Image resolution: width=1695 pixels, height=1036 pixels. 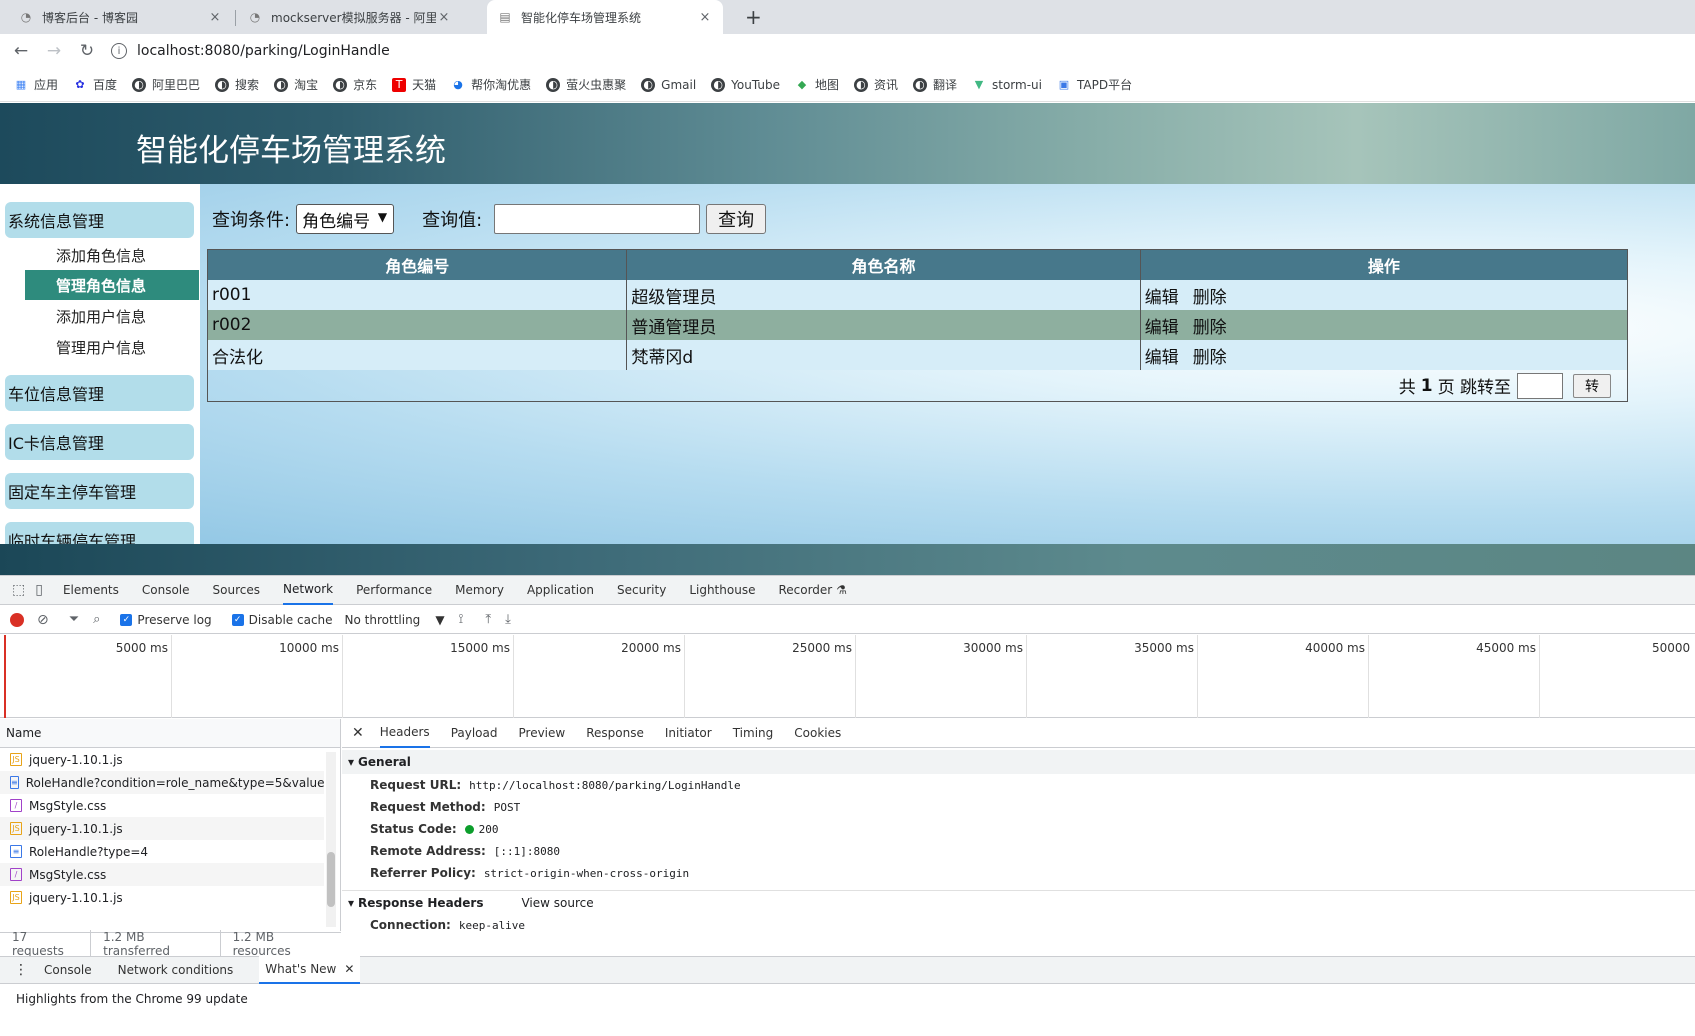 What do you see at coordinates (95, 84) in the screenshot?
I see `bookmark-baidu: ✿ 百度` at bounding box center [95, 84].